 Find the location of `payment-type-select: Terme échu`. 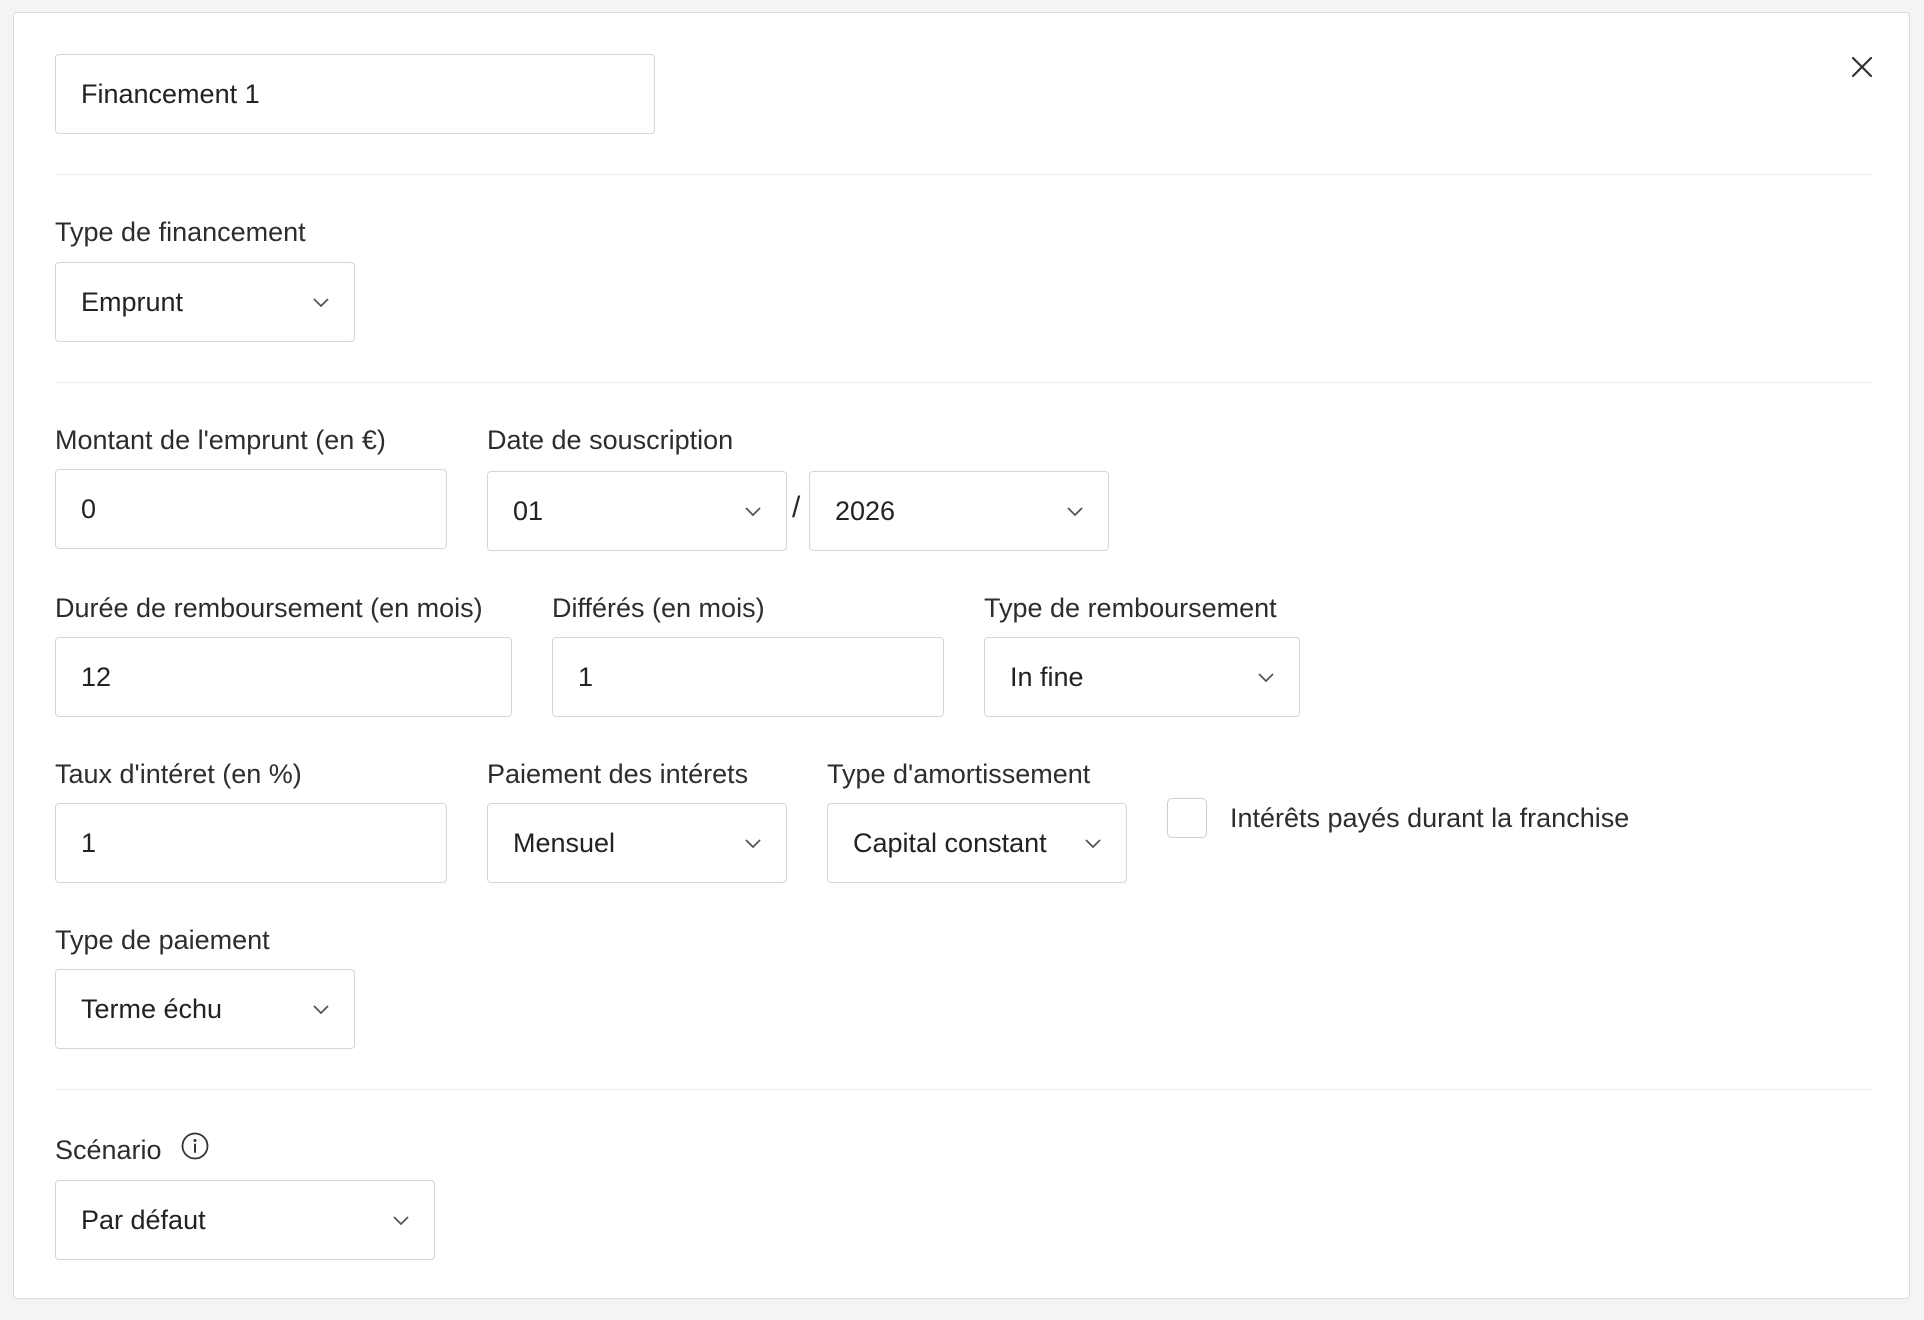

payment-type-select: Terme échu is located at coordinates (205, 1009).